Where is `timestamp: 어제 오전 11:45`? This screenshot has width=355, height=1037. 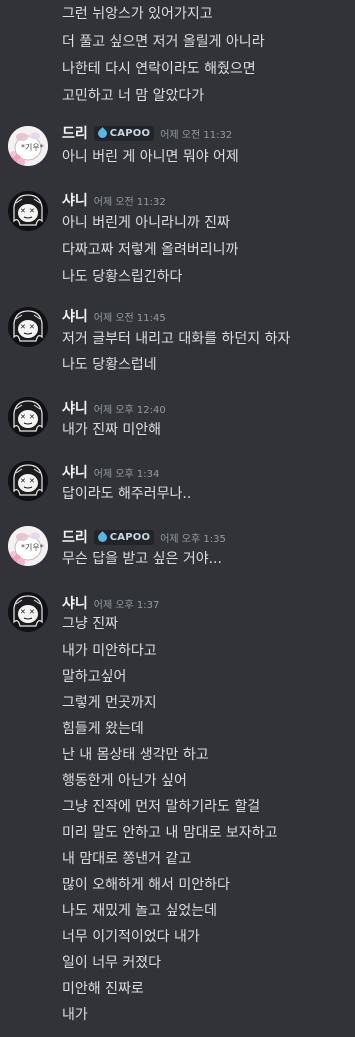 timestamp: 어제 오전 11:45 is located at coordinates (130, 316).